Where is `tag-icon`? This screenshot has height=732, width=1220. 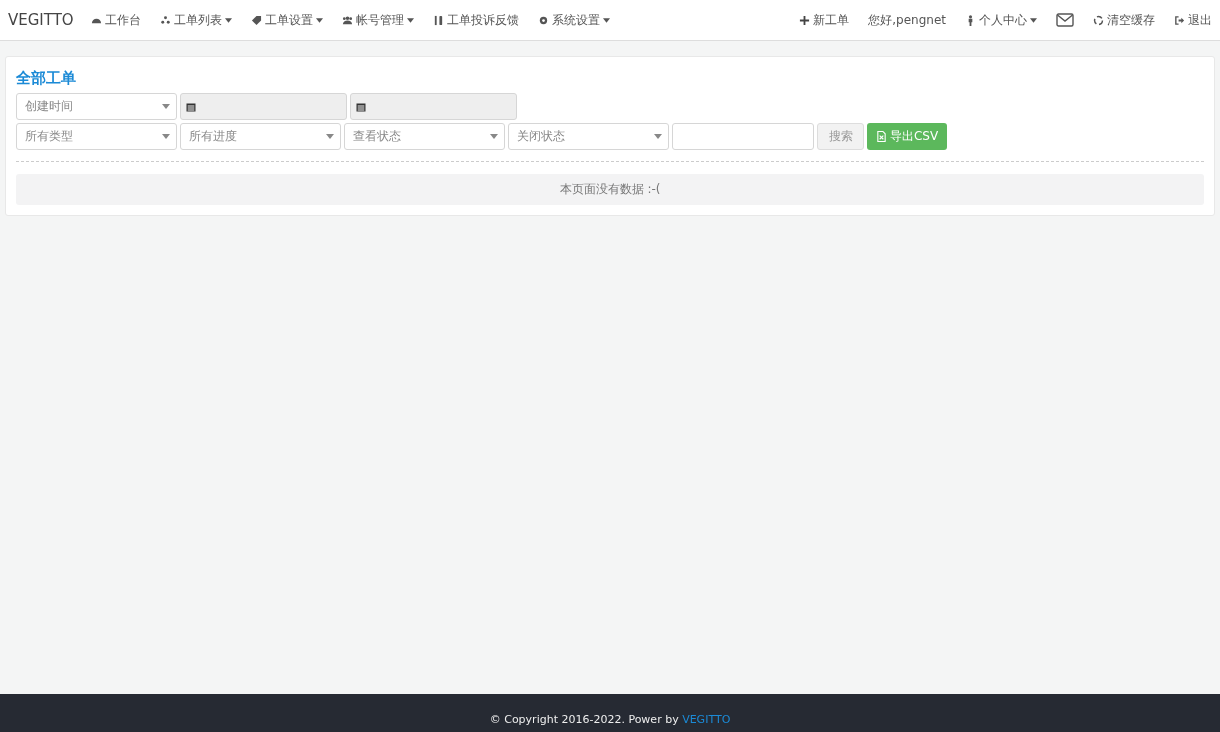 tag-icon is located at coordinates (256, 20).